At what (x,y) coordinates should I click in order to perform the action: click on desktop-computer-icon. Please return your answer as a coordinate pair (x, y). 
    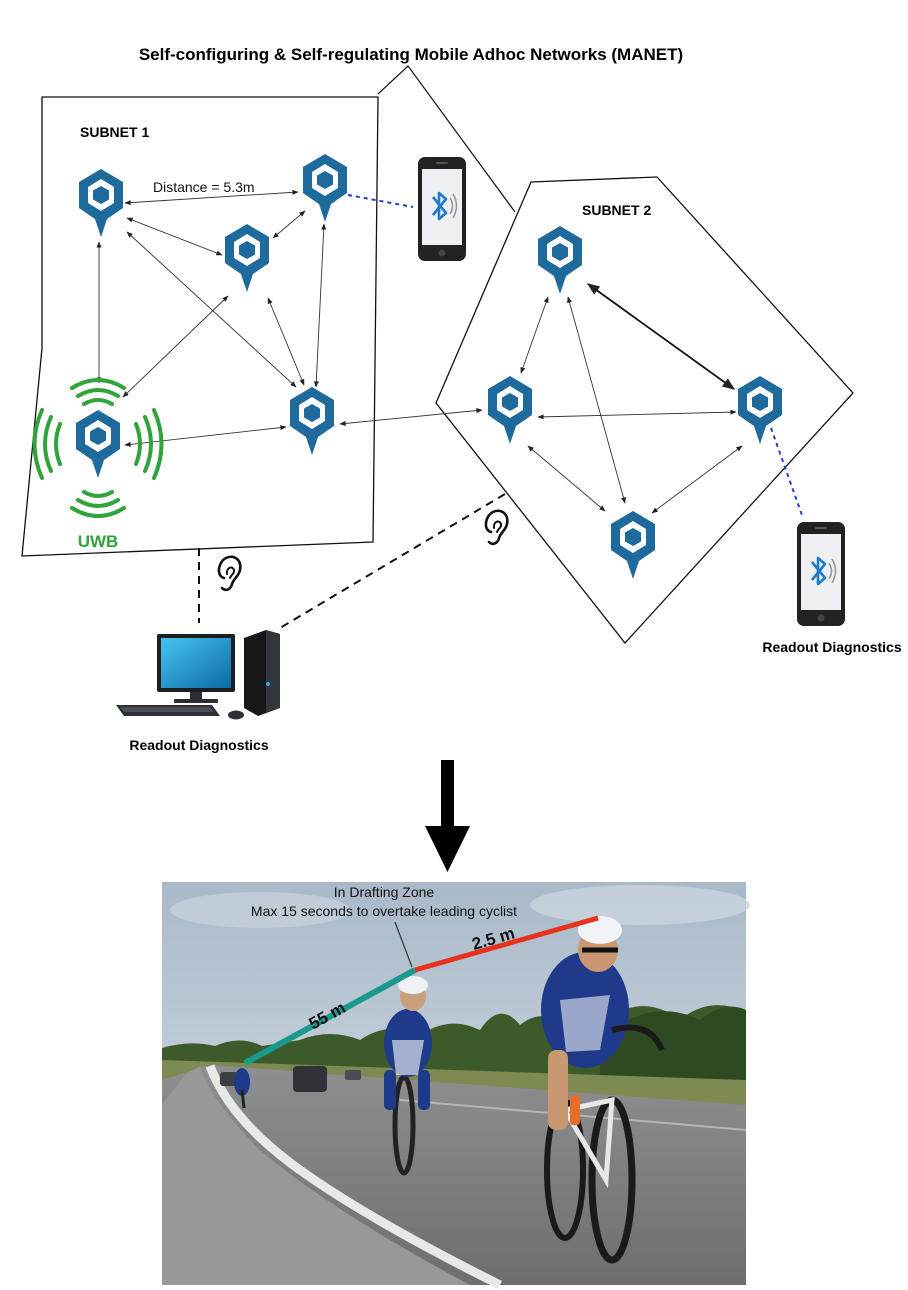
    Looking at the image, I should click on (198, 675).